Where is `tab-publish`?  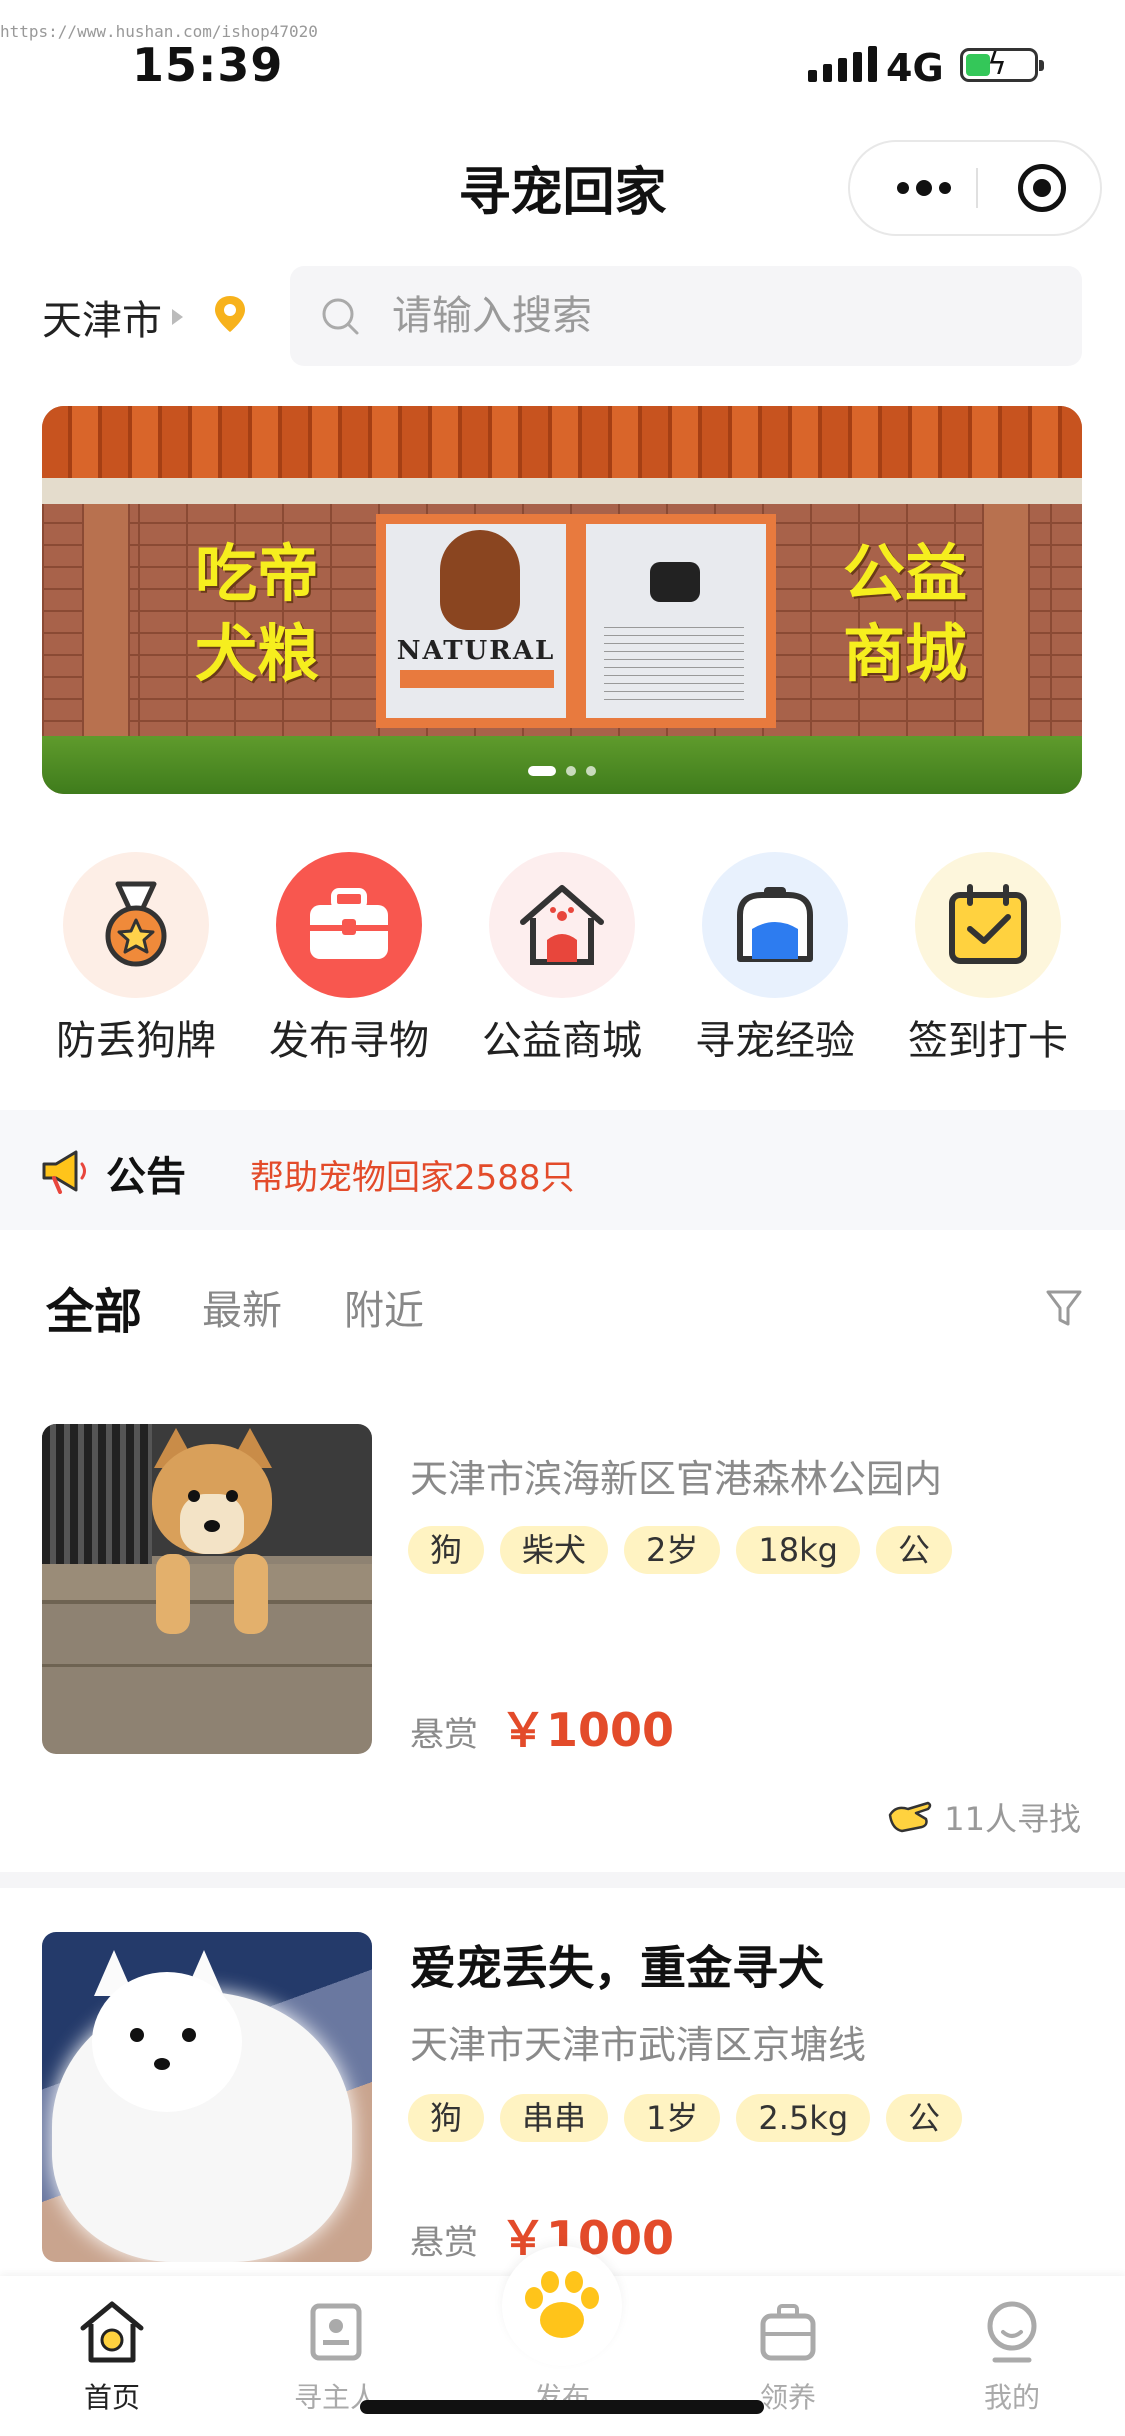 tab-publish is located at coordinates (562, 2306).